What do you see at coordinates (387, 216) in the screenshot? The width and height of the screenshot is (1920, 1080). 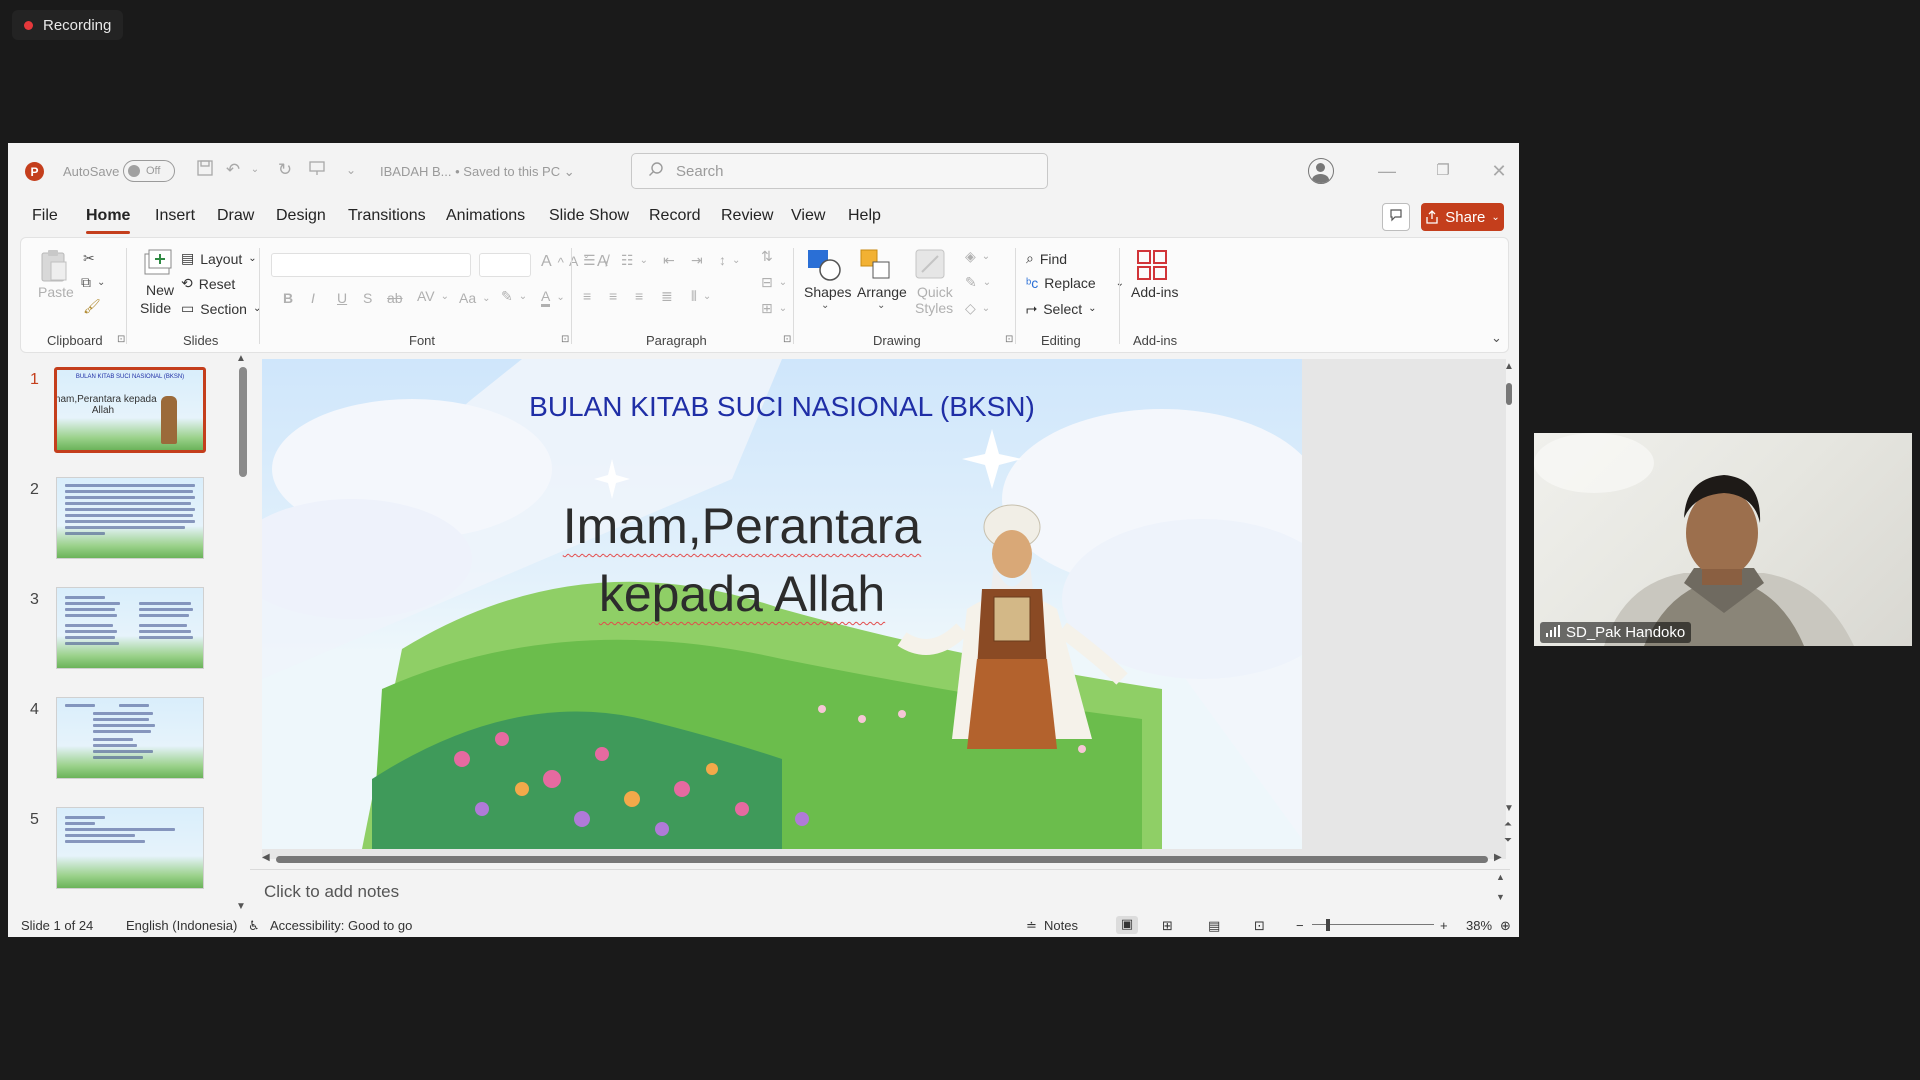 I see `tab-transitions: Transitions` at bounding box center [387, 216].